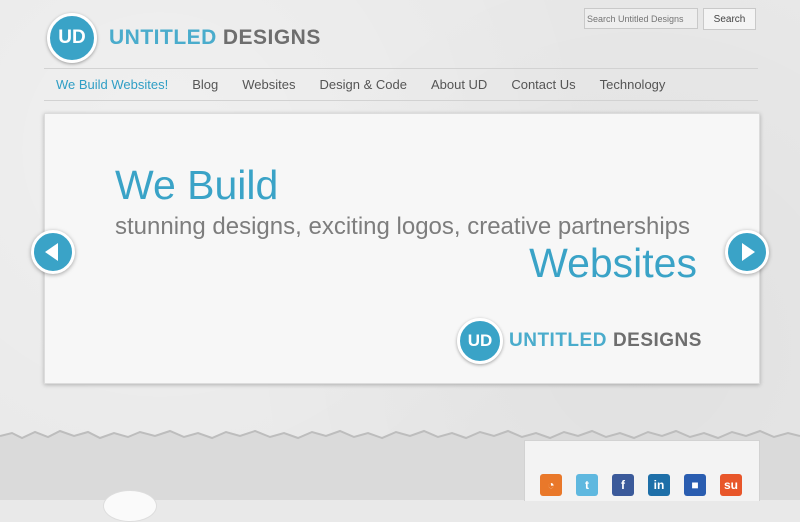  Describe the element at coordinates (729, 19) in the screenshot. I see `search-button: Search` at that location.